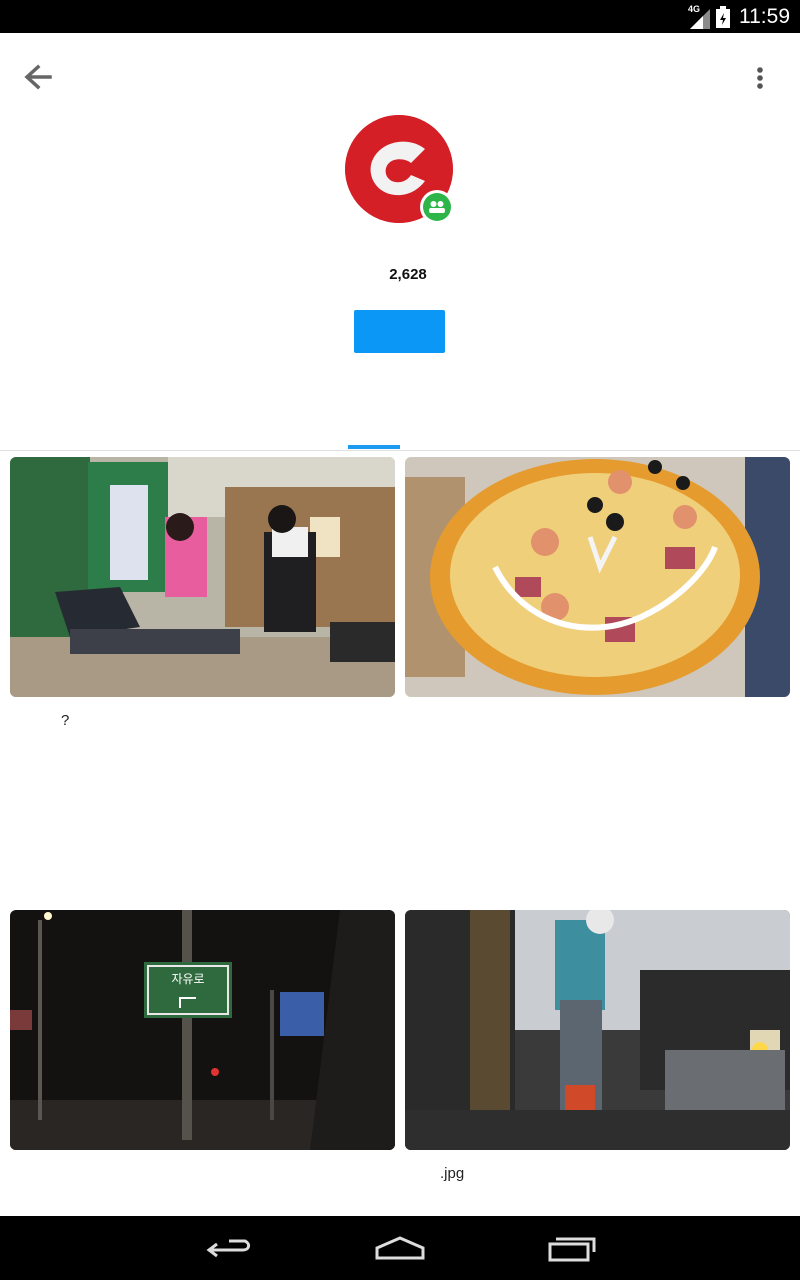 The image size is (800, 1280). I want to click on more-options-icon, so click(760, 78).